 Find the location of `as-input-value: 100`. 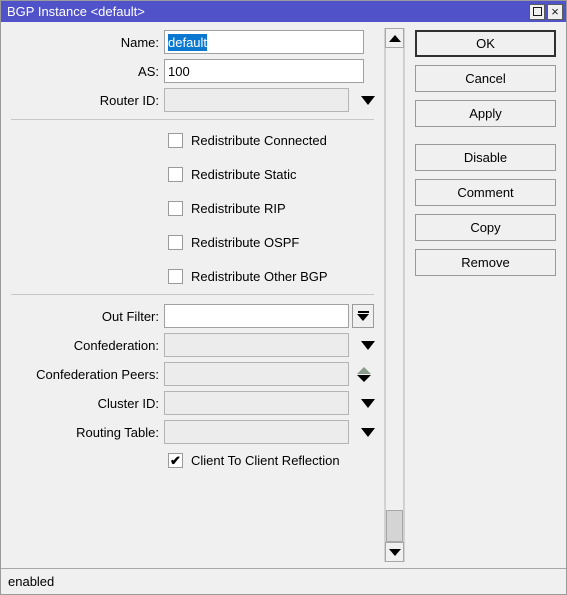

as-input-value: 100 is located at coordinates (179, 71).